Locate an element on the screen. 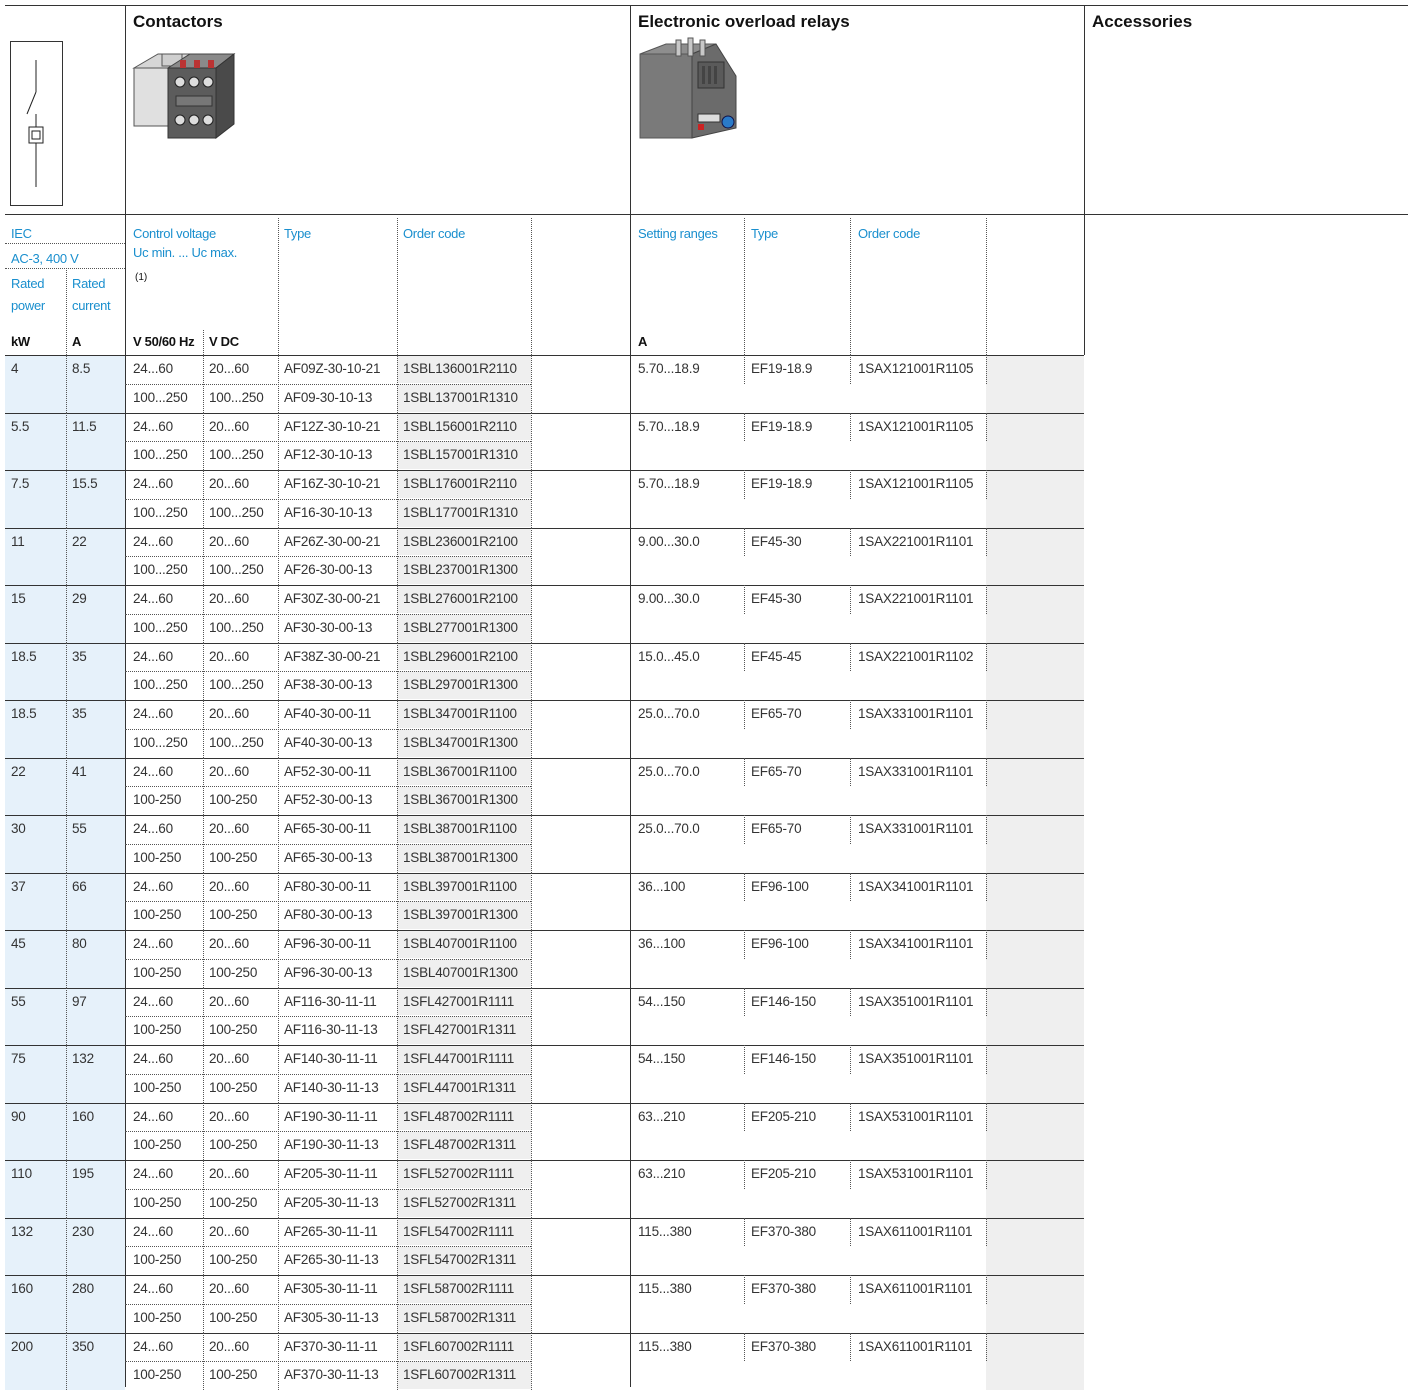 The width and height of the screenshot is (1413, 1390). contactor-code-cell: 1SBL136001R2110 is located at coordinates (460, 369).